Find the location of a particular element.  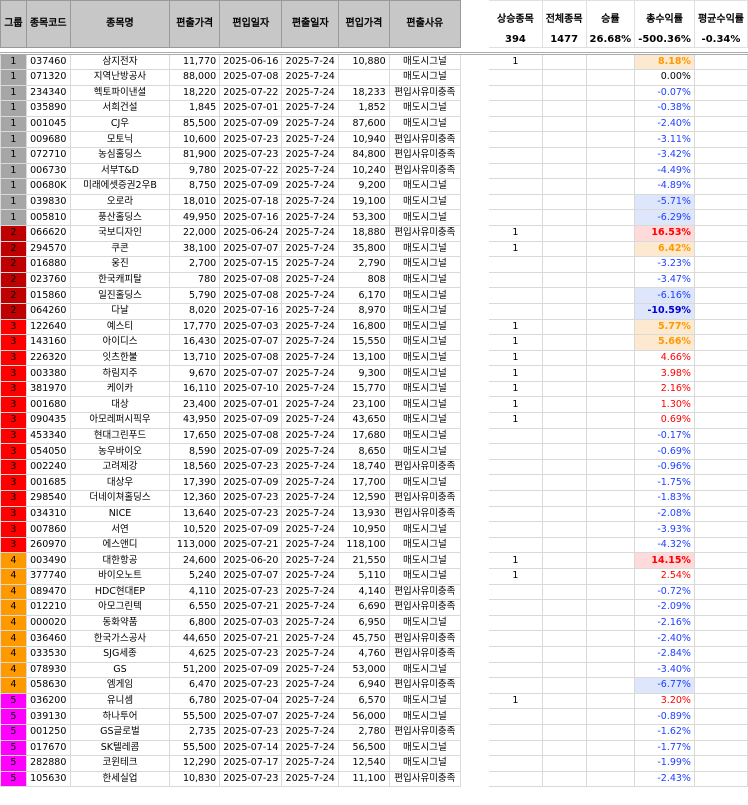

code-cell: 005810 is located at coordinates (48, 217).